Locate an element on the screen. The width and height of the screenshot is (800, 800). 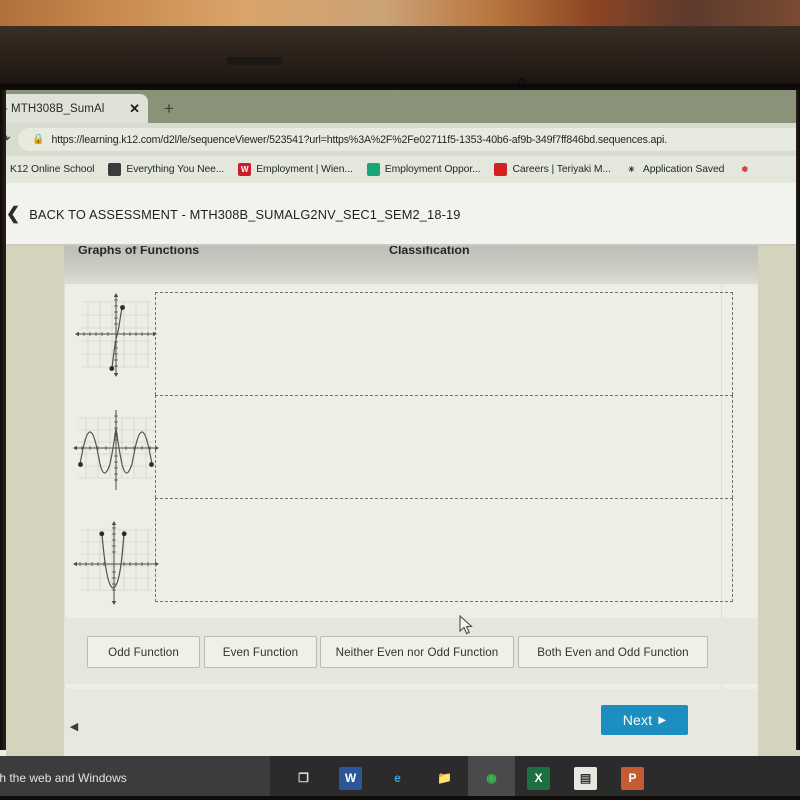
left-margin-strip is located at coordinates (35, 503).